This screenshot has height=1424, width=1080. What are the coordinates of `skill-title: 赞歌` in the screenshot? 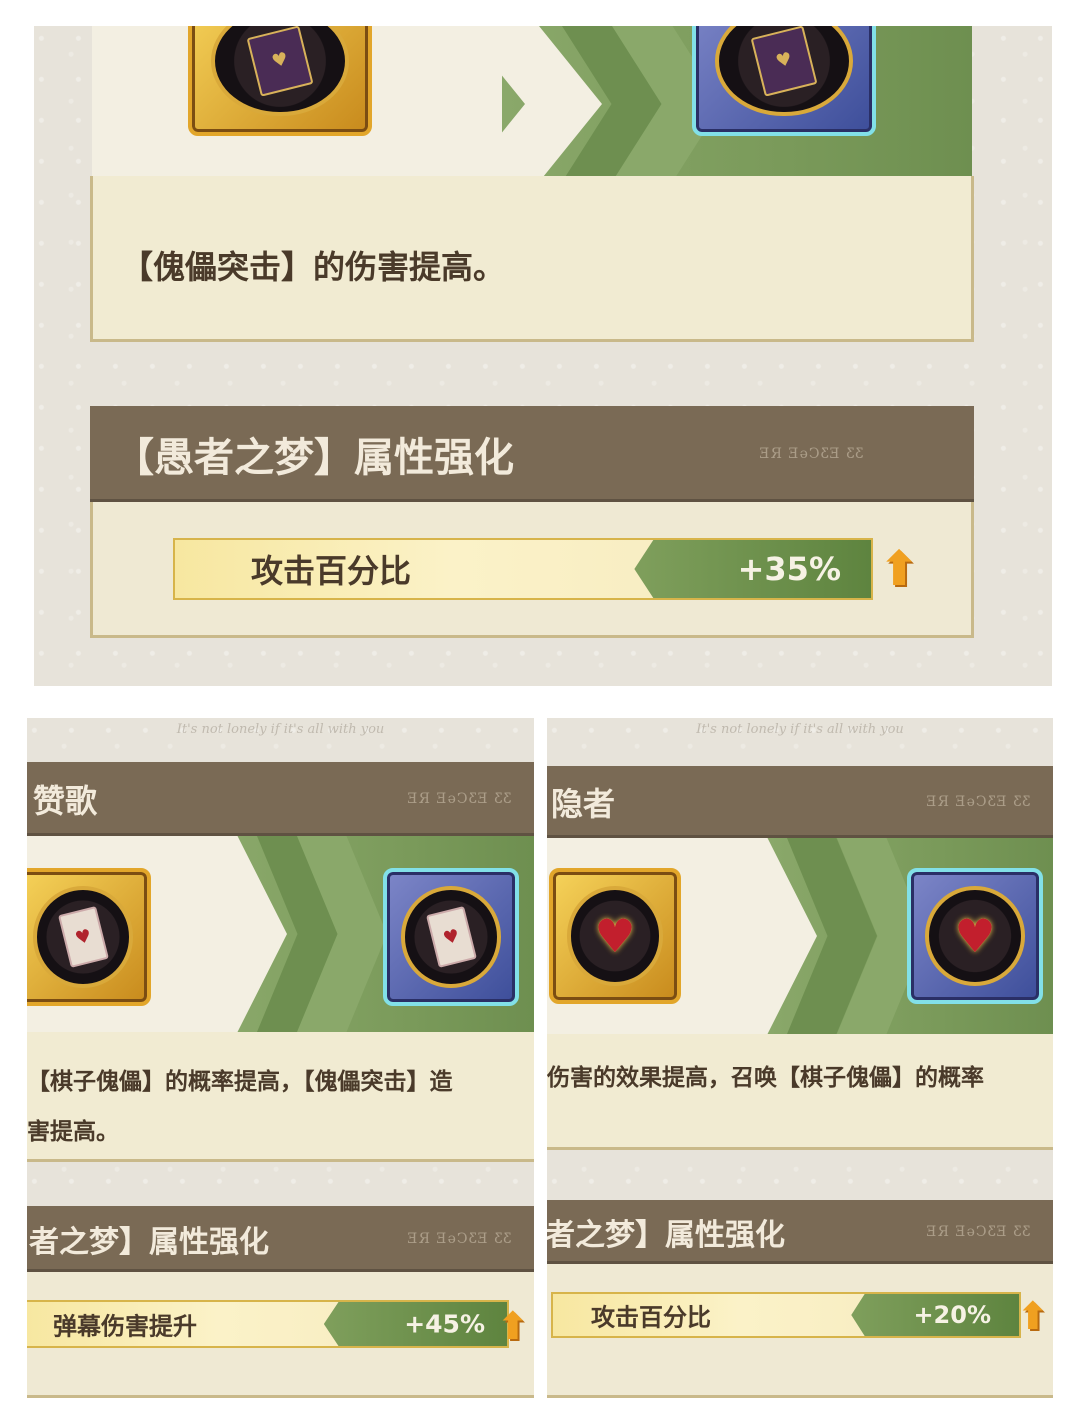 It's located at (65, 801).